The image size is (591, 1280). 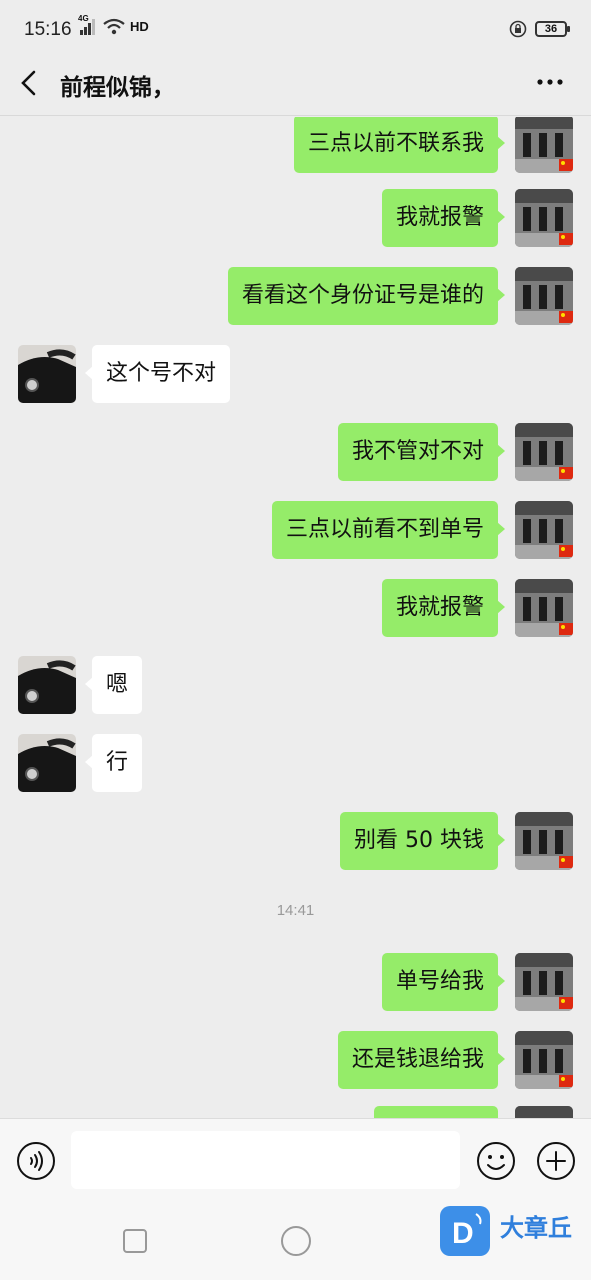 I want to click on voice-icon, so click(x=36, y=1161).